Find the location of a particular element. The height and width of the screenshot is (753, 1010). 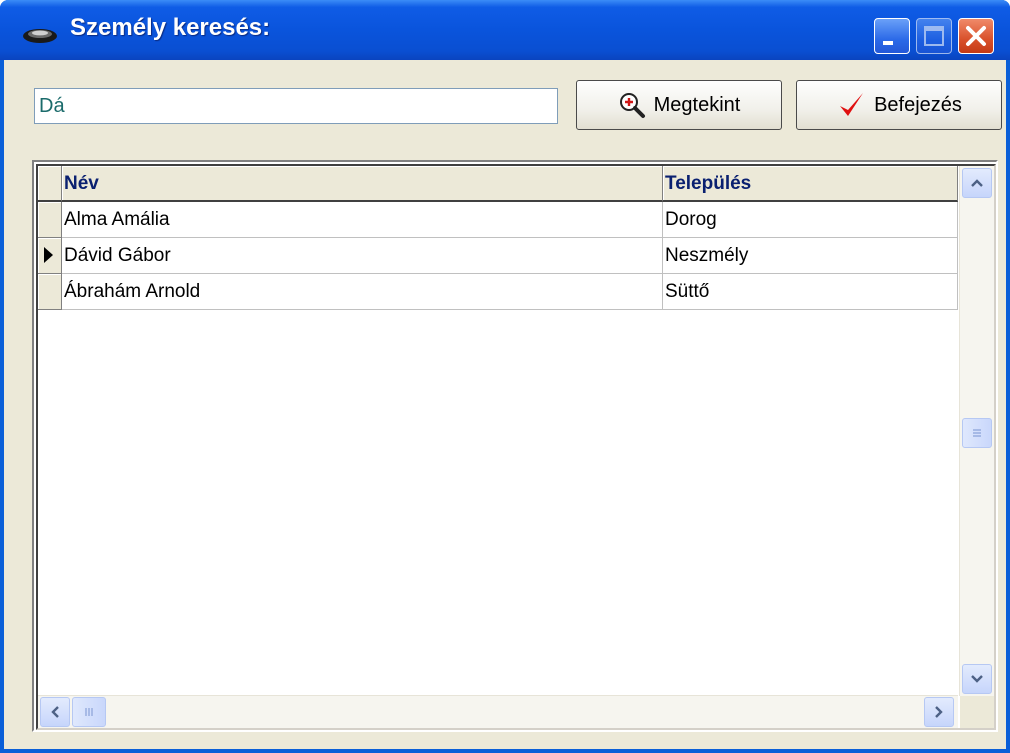

cell-name: Alma Amália is located at coordinates (362, 220).